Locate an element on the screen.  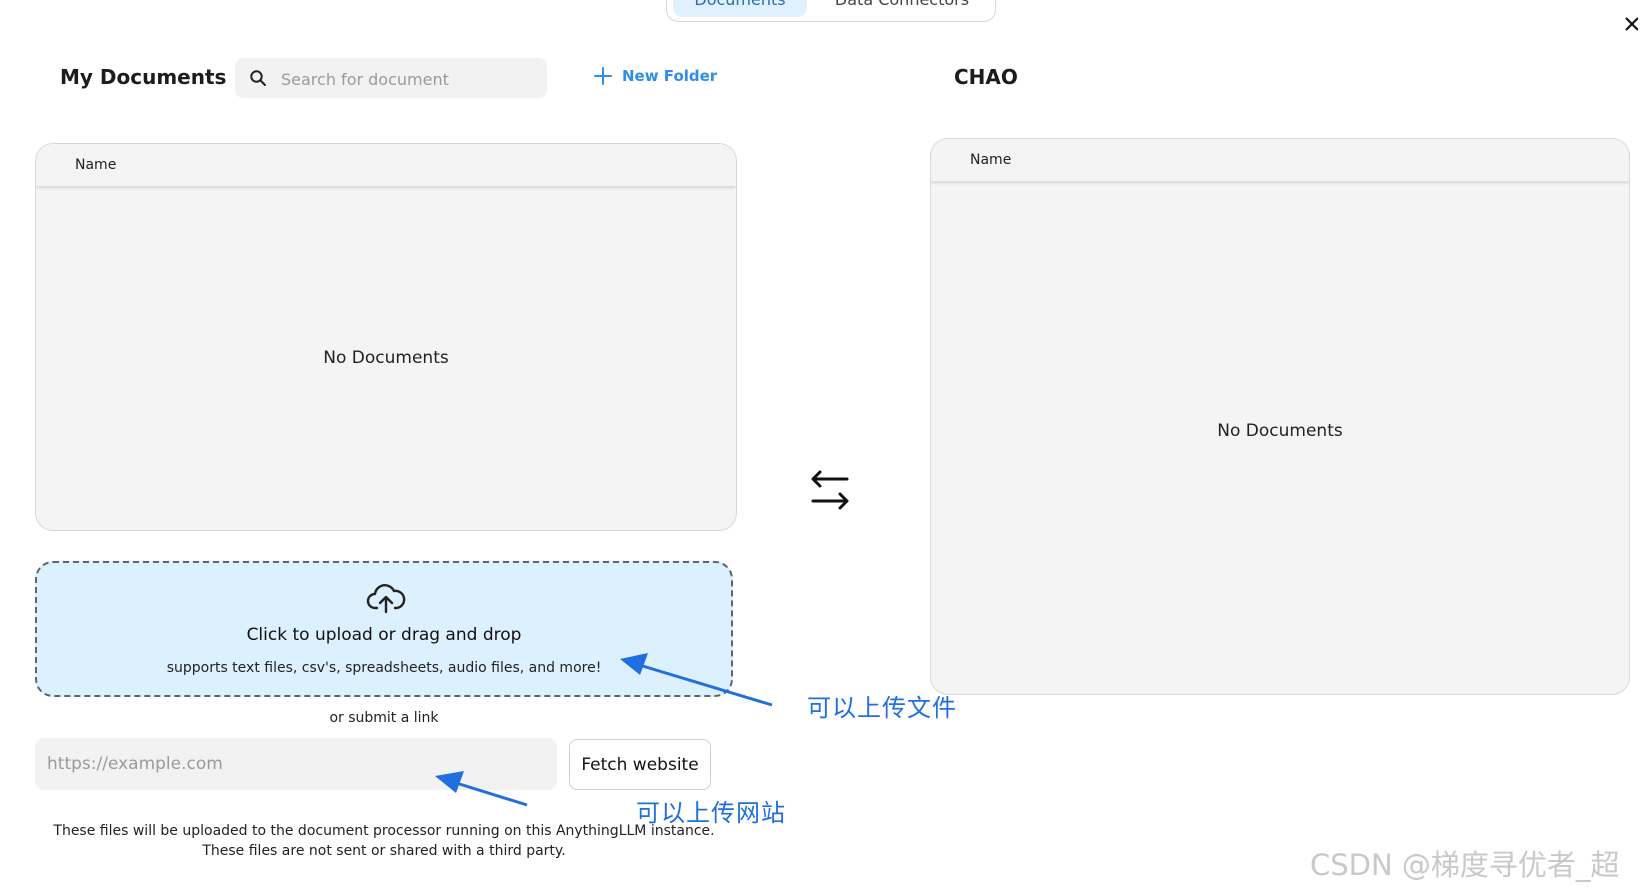
or-submit-link-text: or submit a link is located at coordinates (384, 718).